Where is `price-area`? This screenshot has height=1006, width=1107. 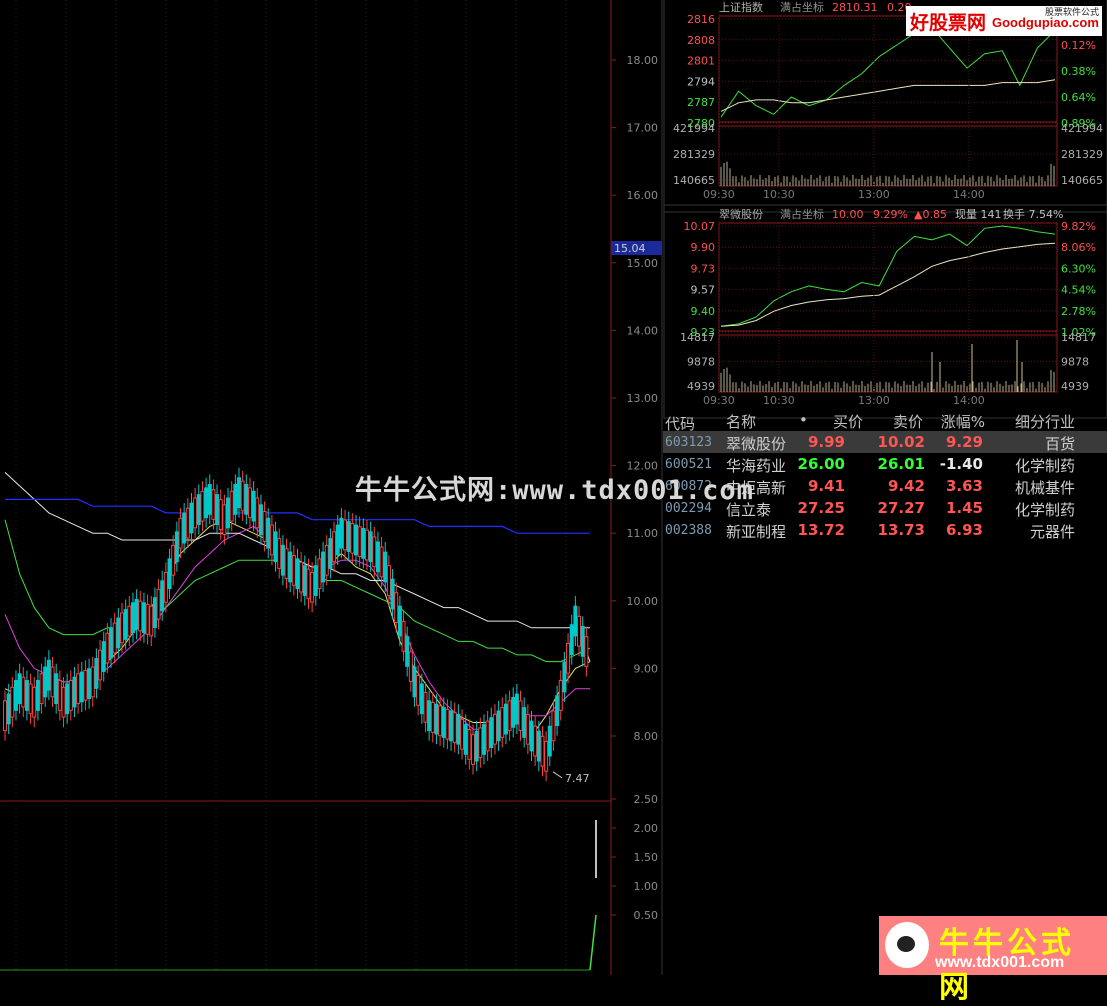 price-area is located at coordinates (888, 279).